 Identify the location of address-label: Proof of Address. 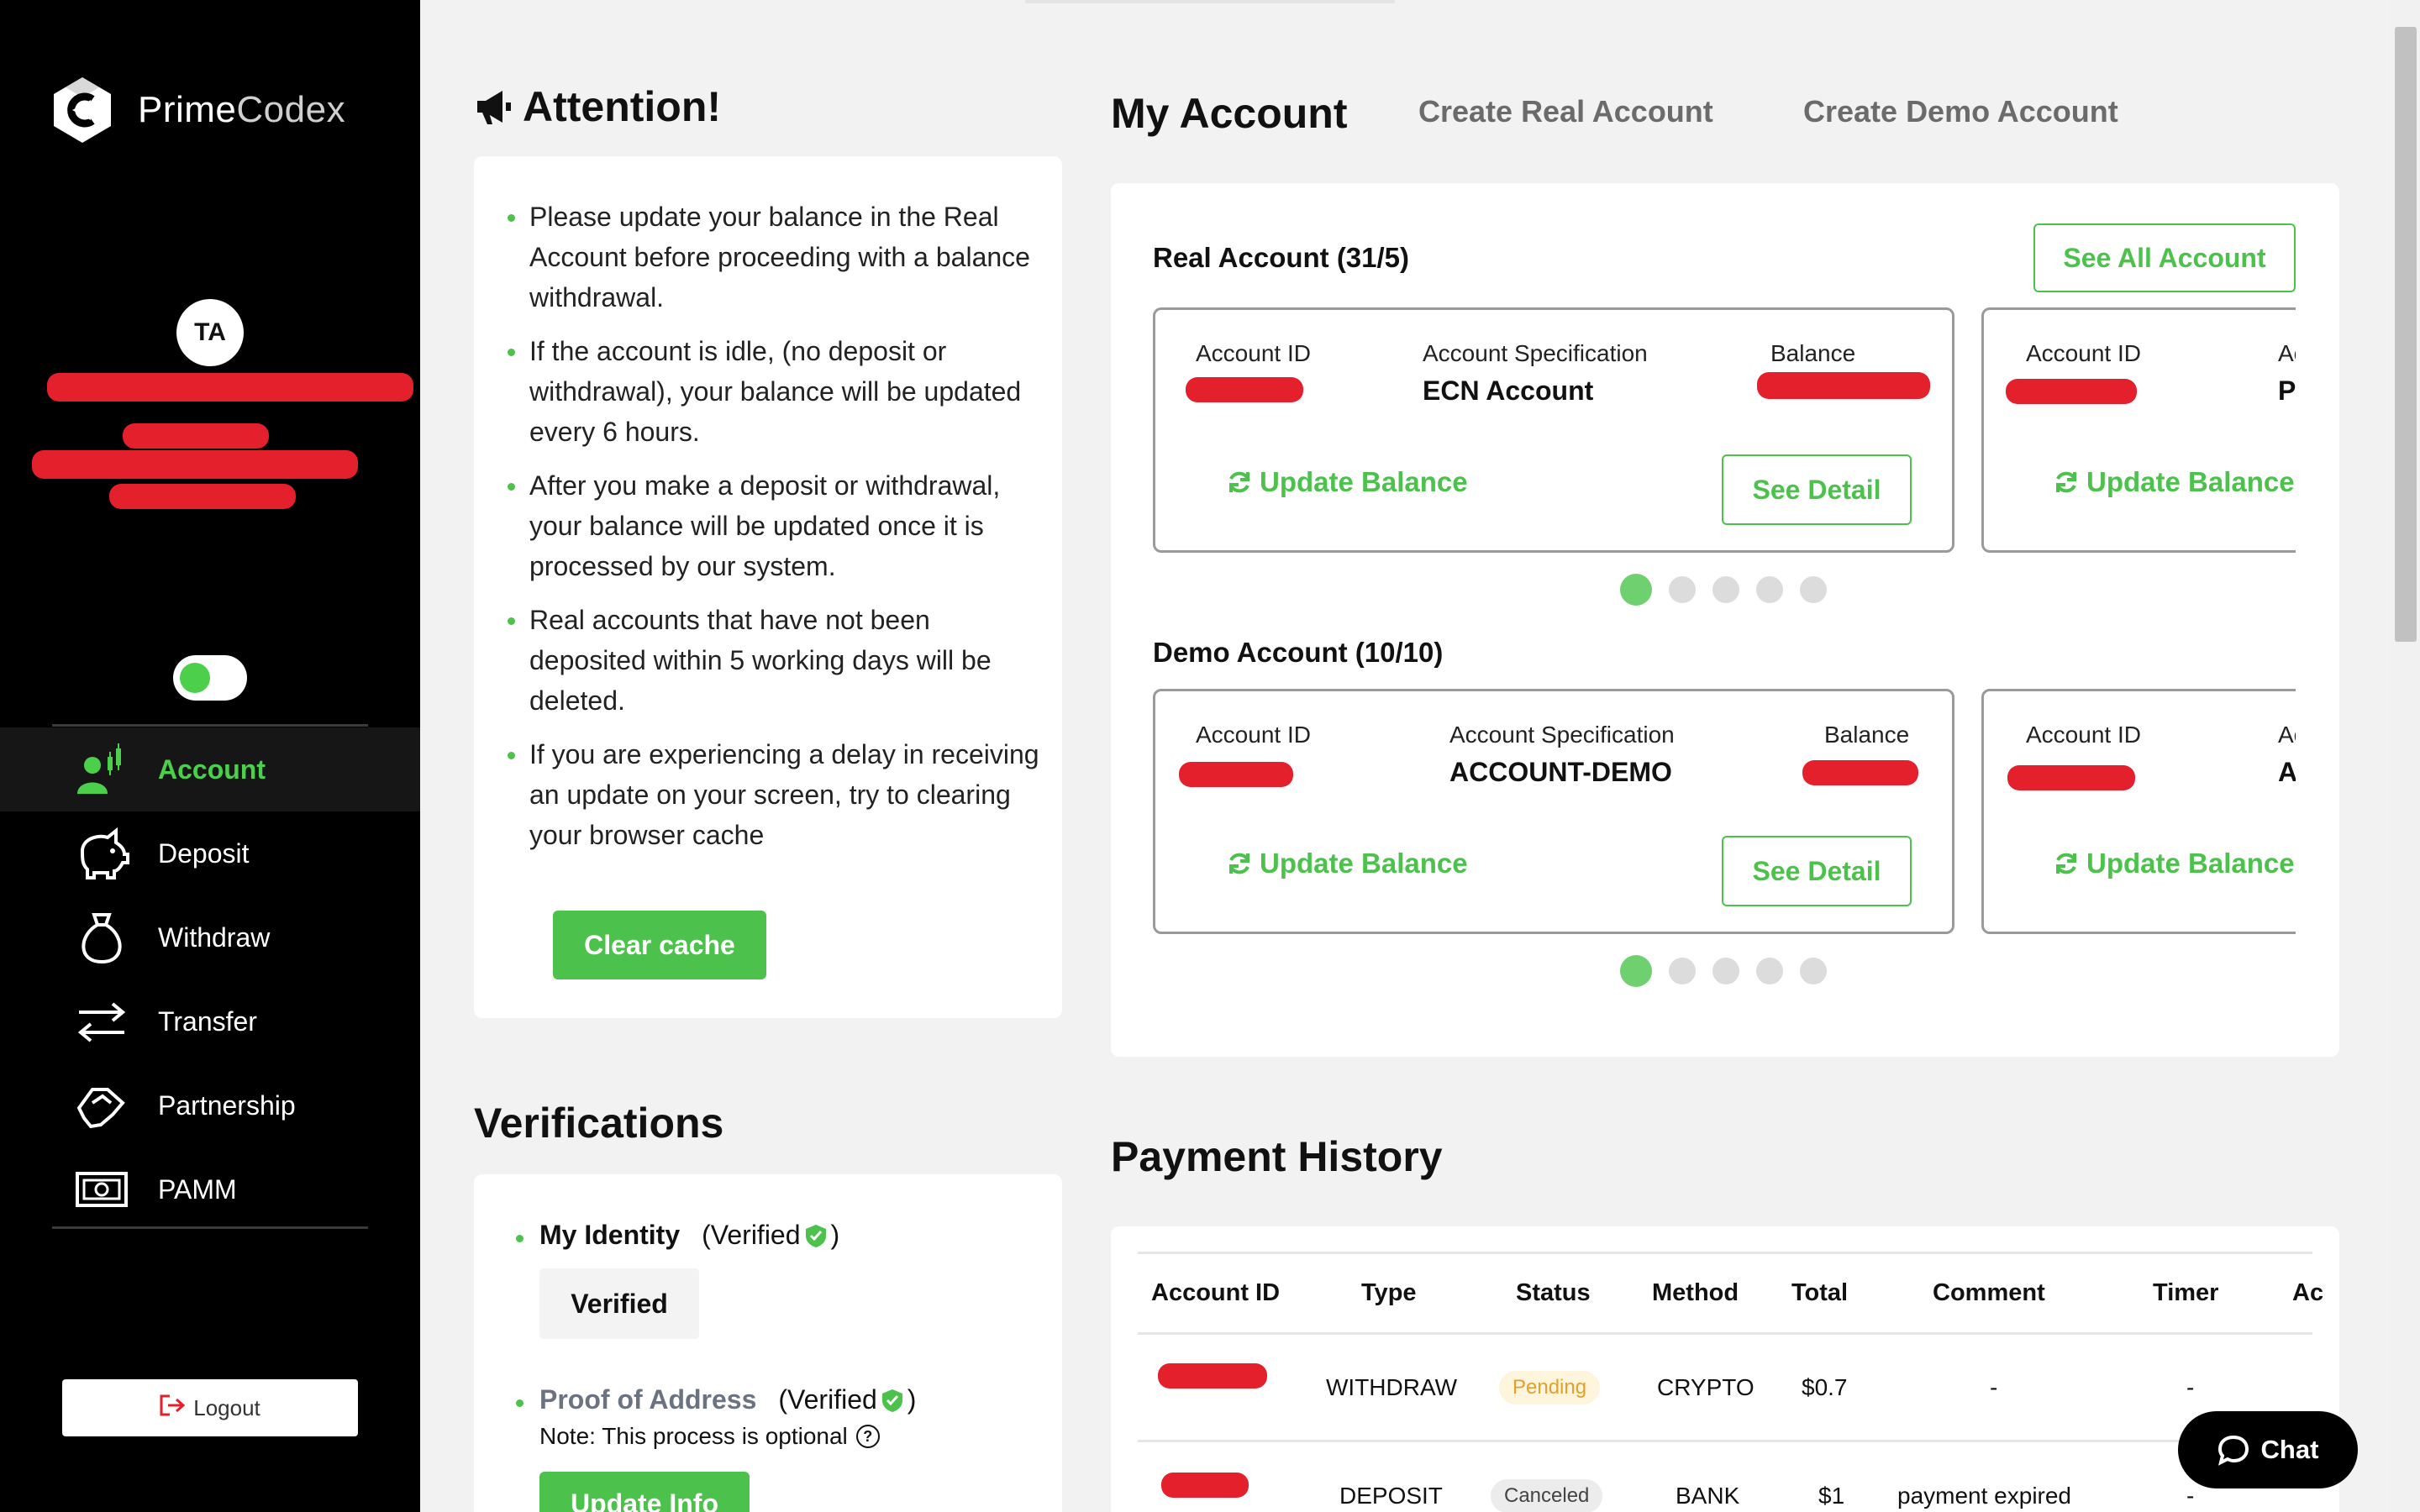
(648, 1399).